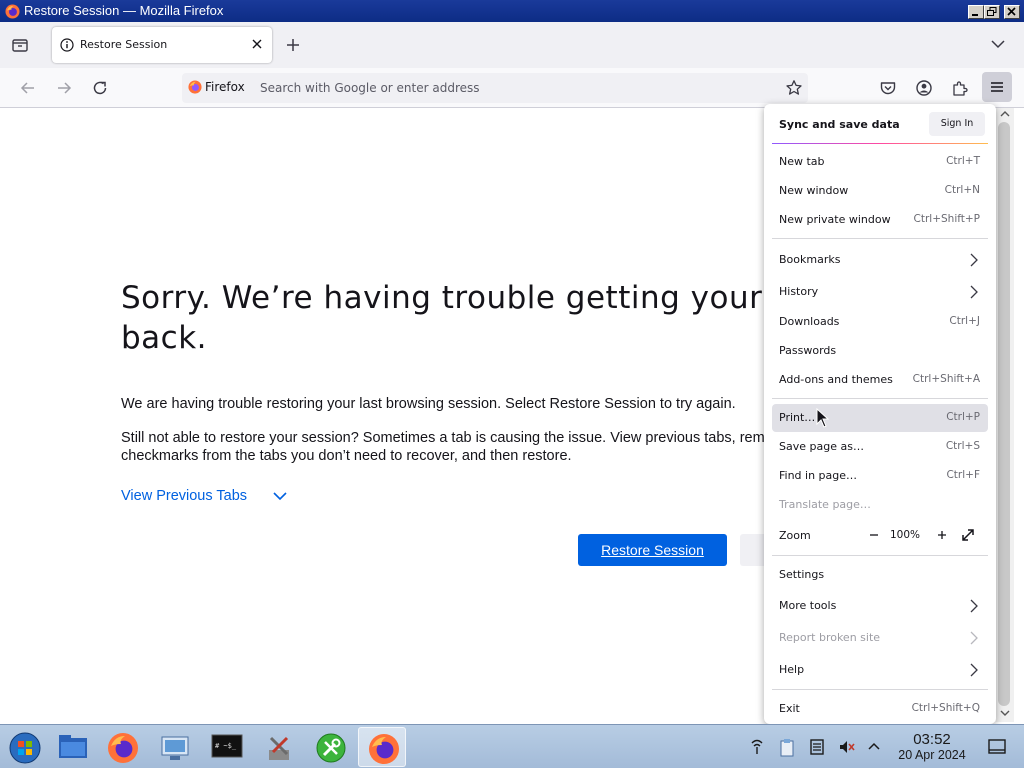 The image size is (1024, 768). I want to click on windows-start-orb-icon, so click(25, 748).